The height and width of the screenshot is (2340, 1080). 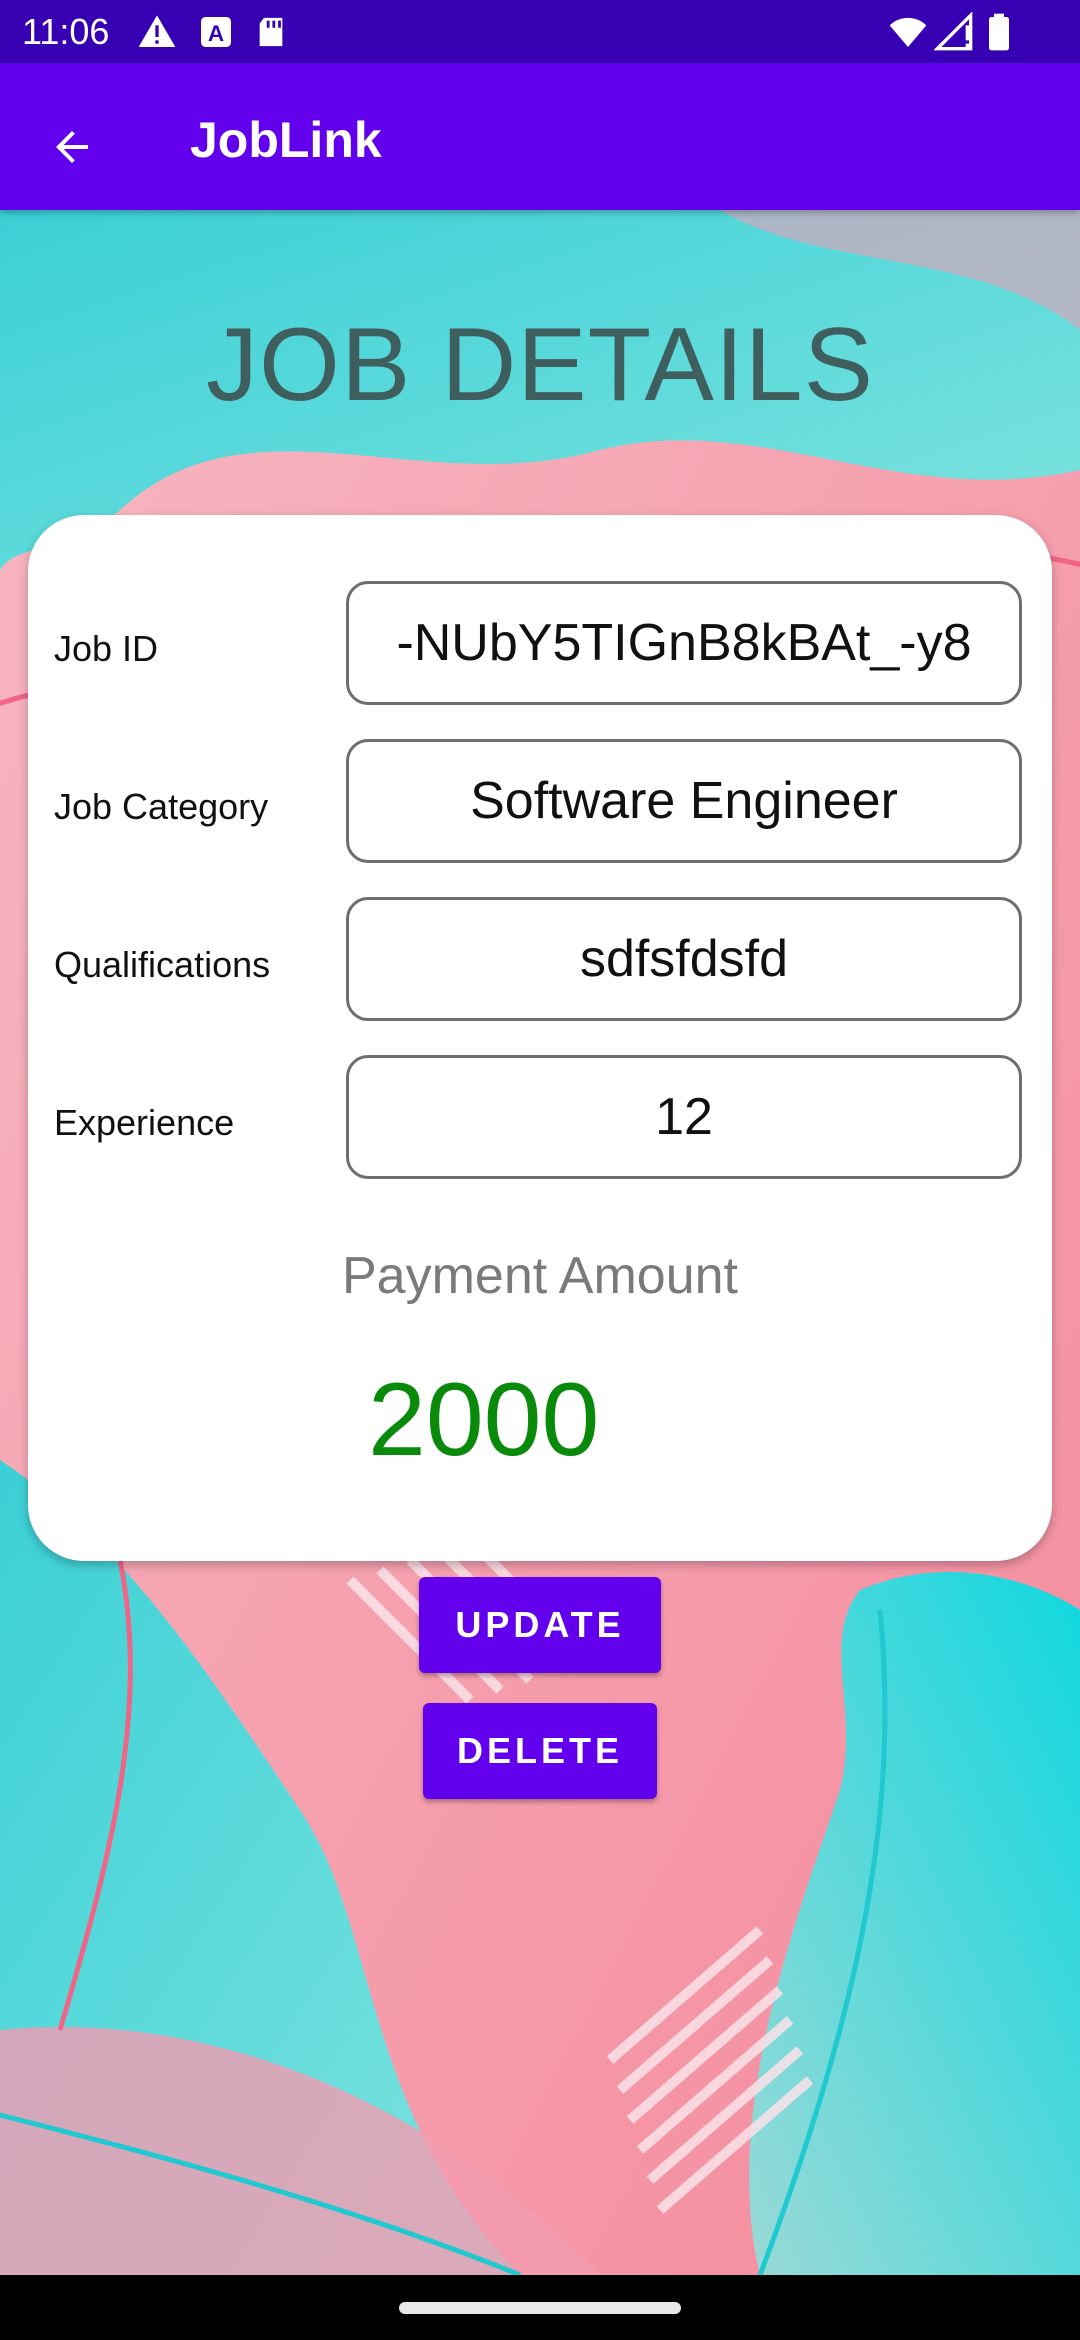 What do you see at coordinates (66, 31) in the screenshot?
I see `status-time: 11:06` at bounding box center [66, 31].